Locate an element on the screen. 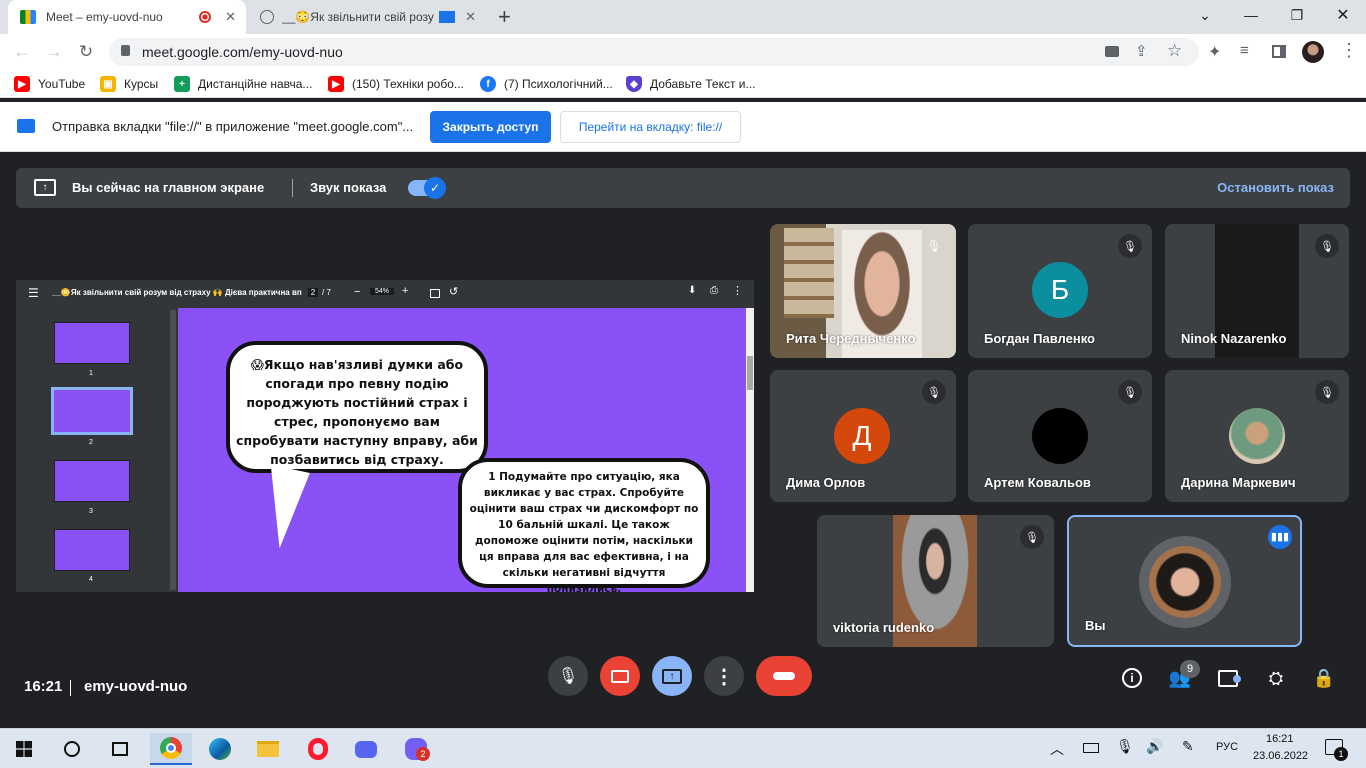  print-icon: ⎙ is located at coordinates (714, 290).